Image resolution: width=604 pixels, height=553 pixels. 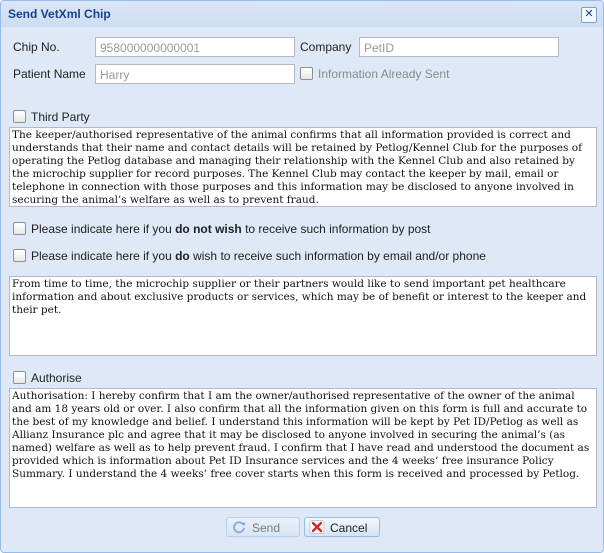 What do you see at coordinates (19, 377) in the screenshot?
I see `authorise-checkbox` at bounding box center [19, 377].